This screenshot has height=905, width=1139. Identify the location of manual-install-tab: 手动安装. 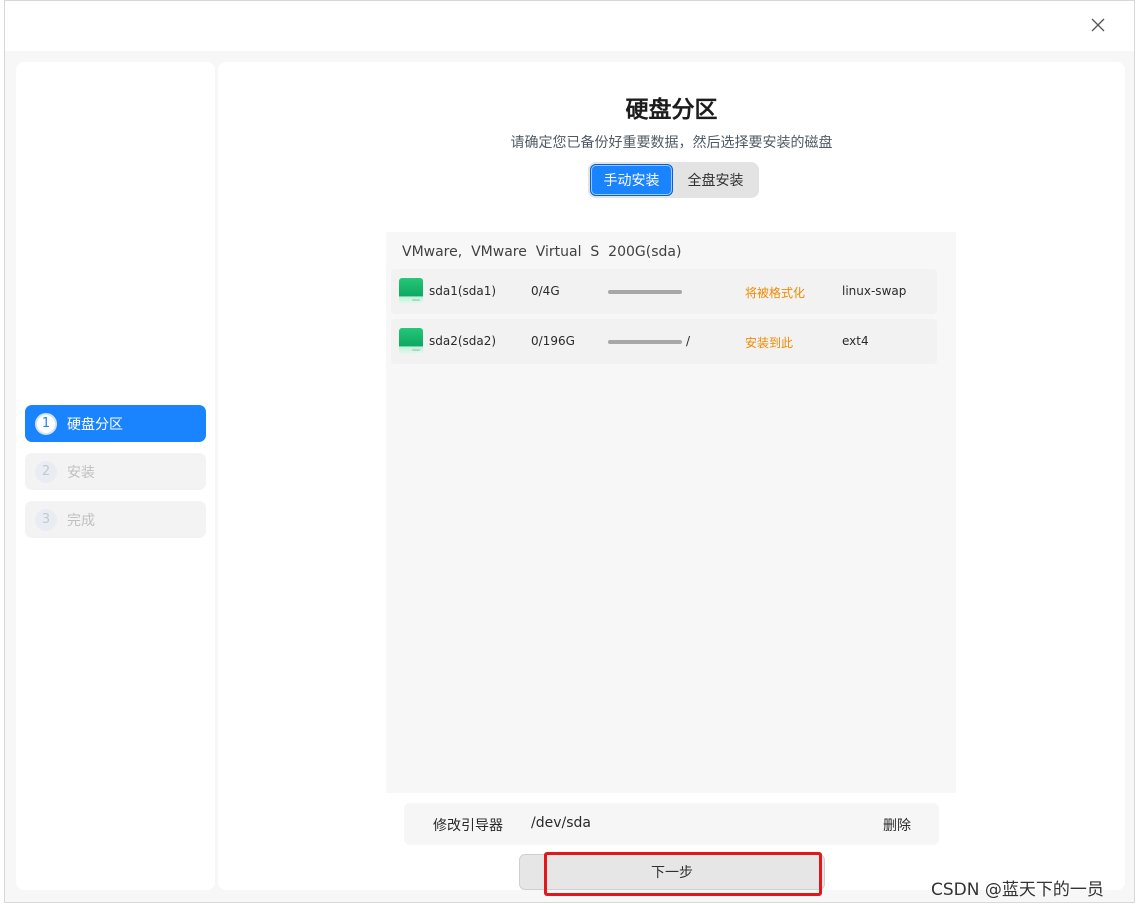
(631, 180).